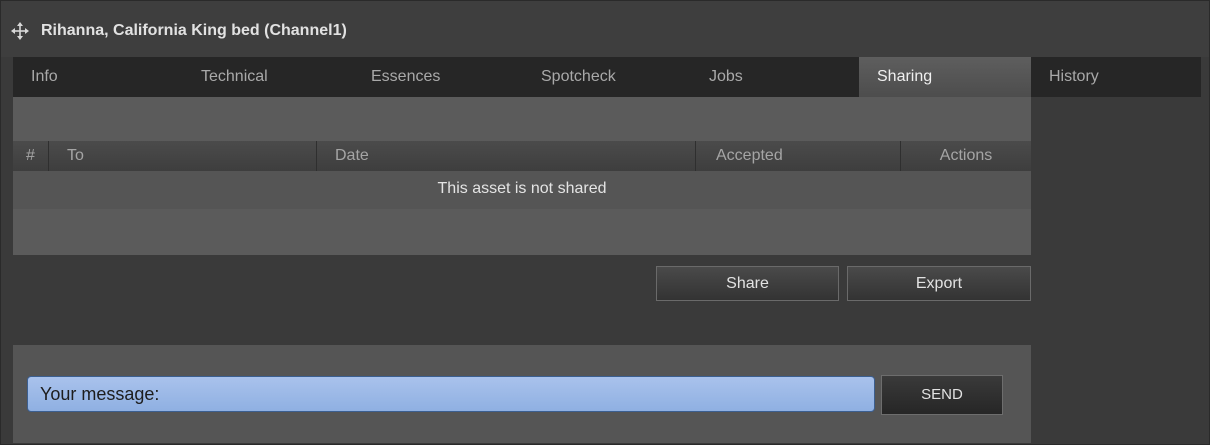 The height and width of the screenshot is (445, 1210). What do you see at coordinates (939, 283) in the screenshot?
I see `export-button: Export` at bounding box center [939, 283].